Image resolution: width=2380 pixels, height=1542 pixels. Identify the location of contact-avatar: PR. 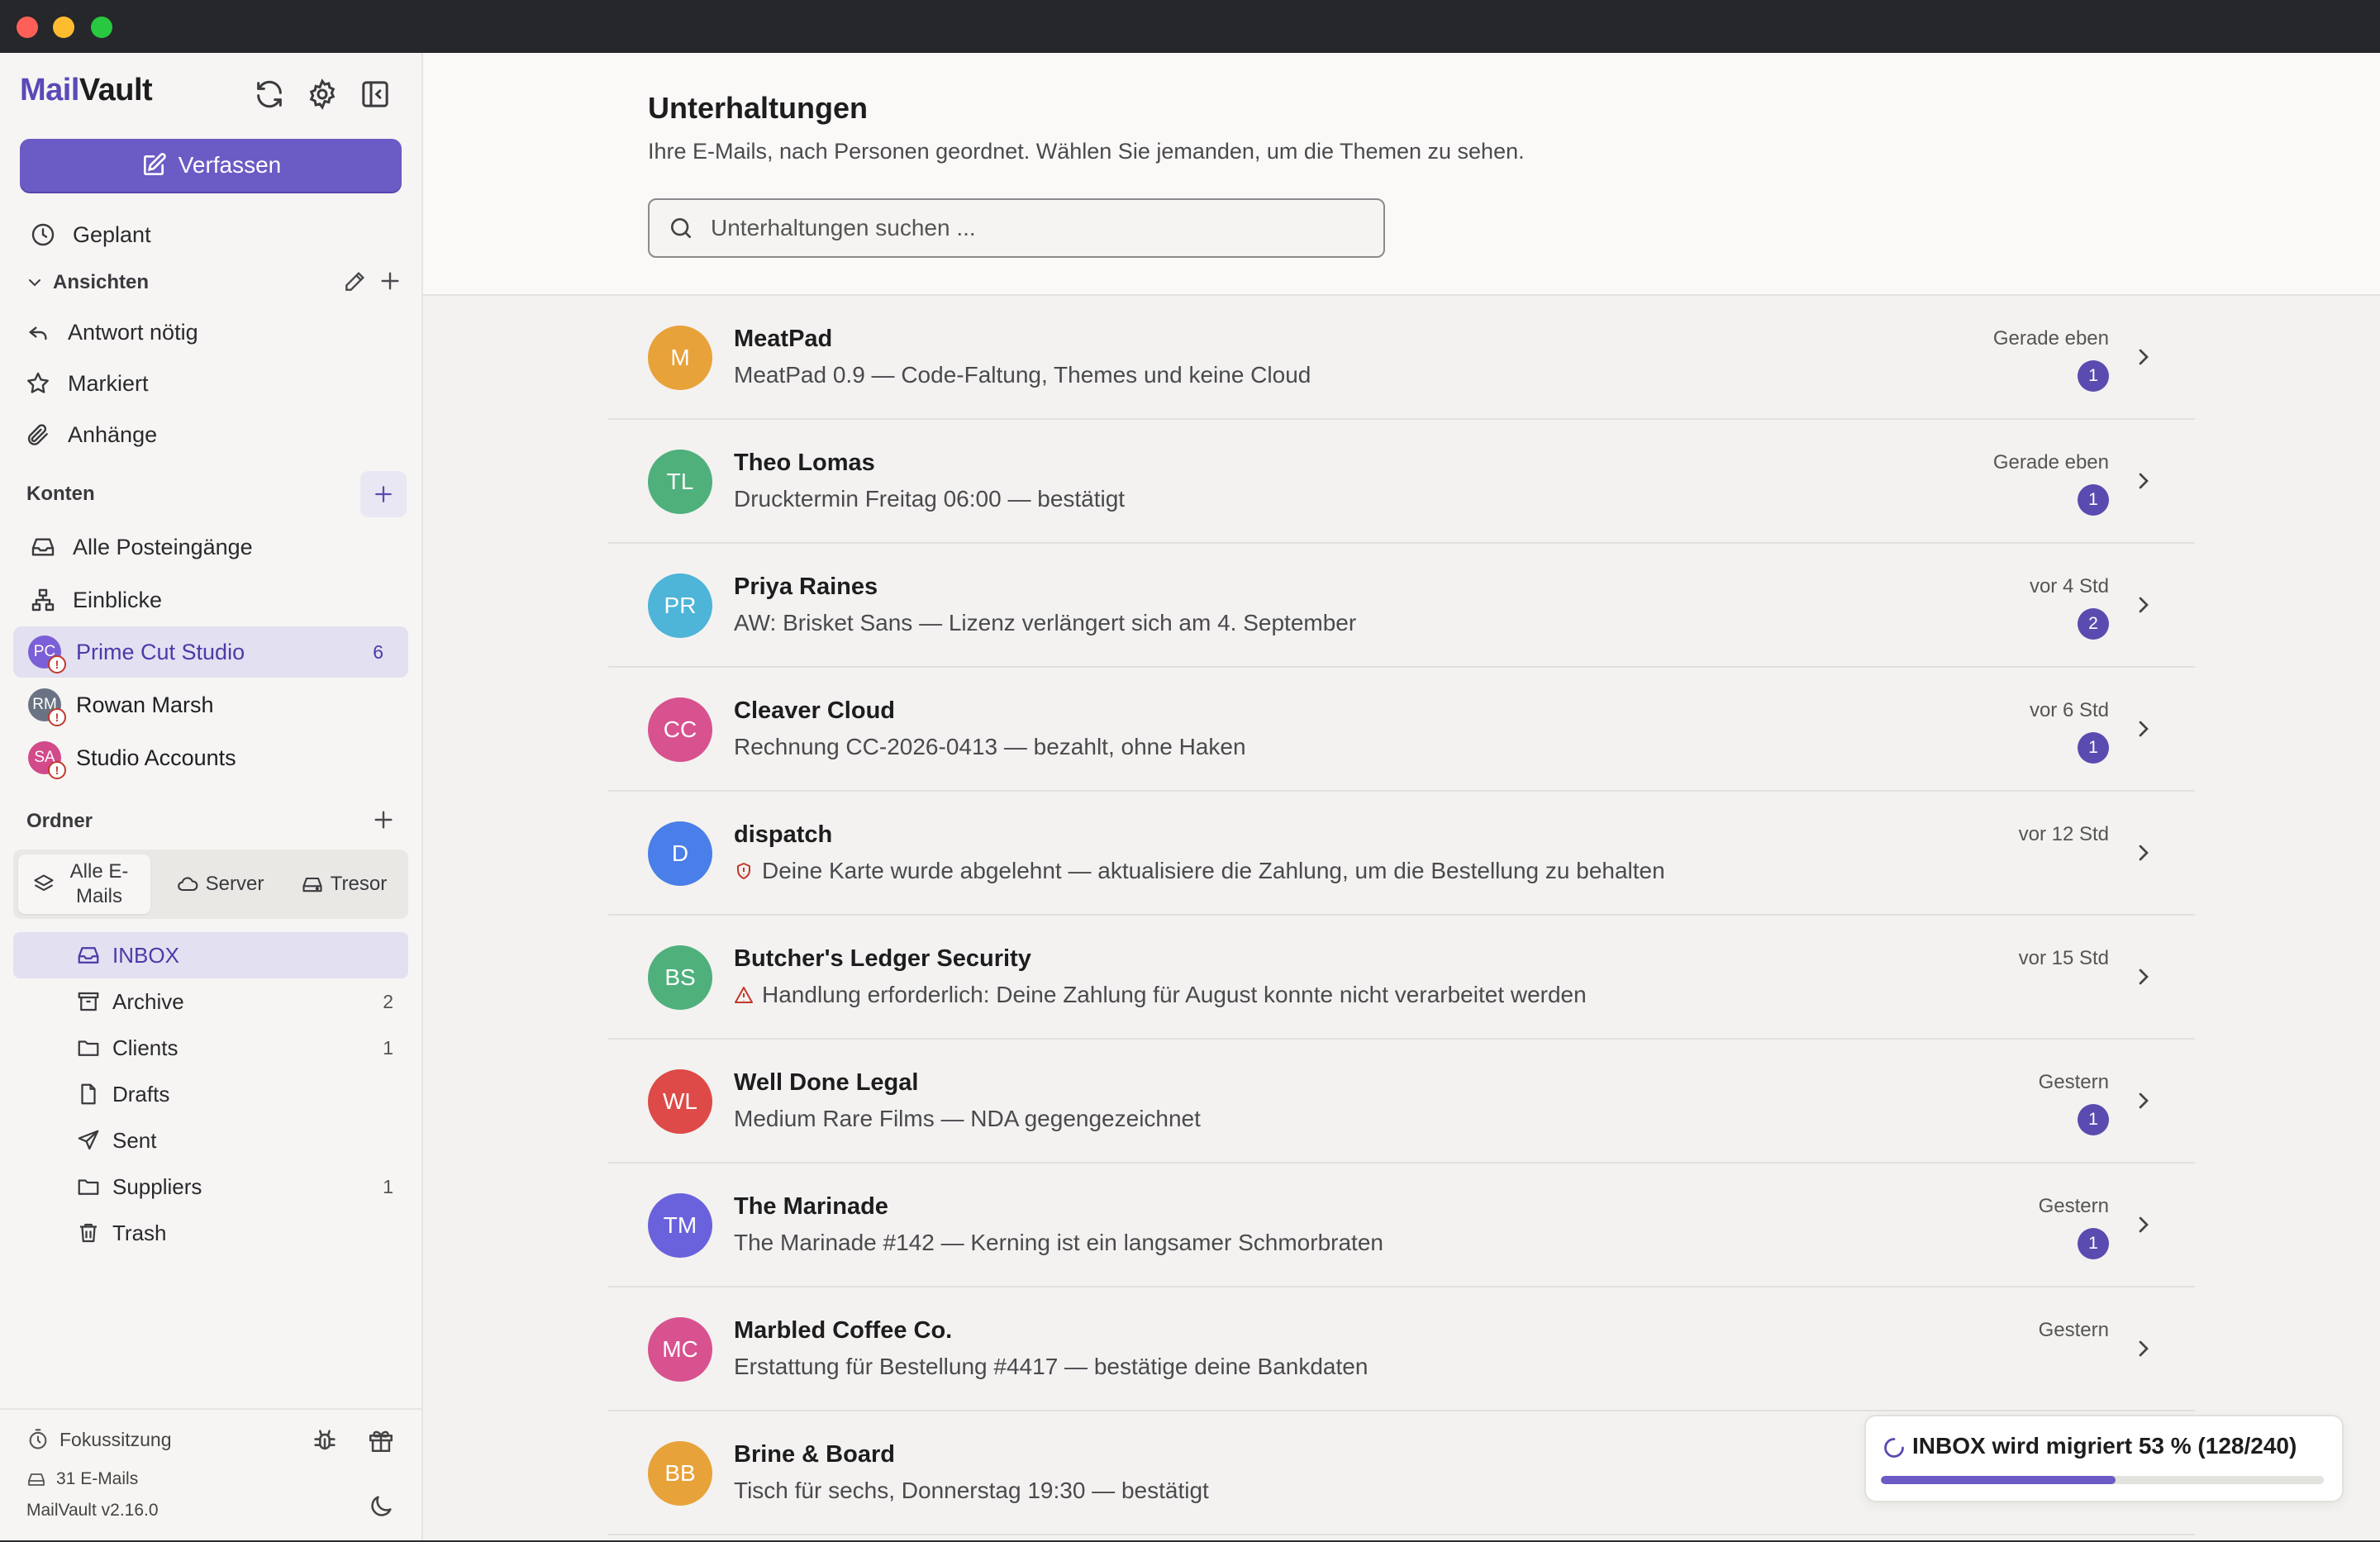
(680, 605).